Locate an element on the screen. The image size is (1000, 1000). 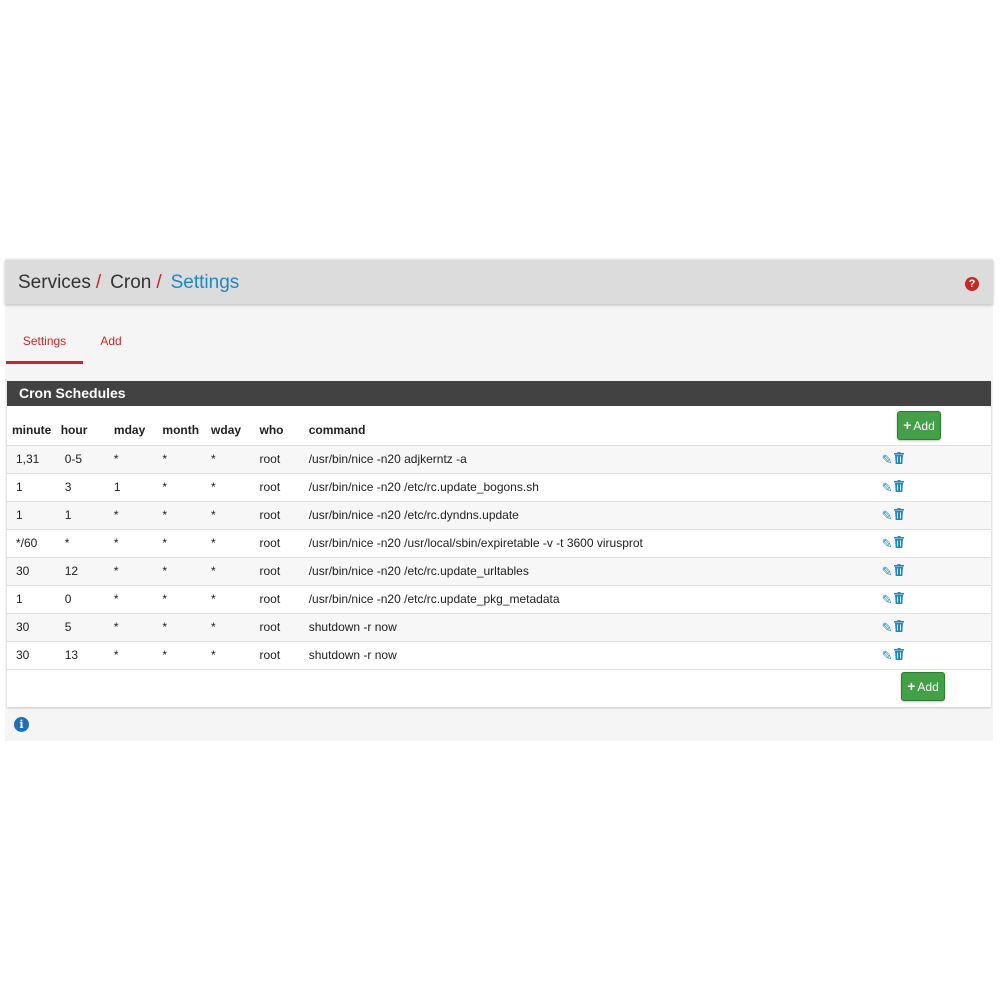
cell-hour: 0-5 is located at coordinates (87, 459).